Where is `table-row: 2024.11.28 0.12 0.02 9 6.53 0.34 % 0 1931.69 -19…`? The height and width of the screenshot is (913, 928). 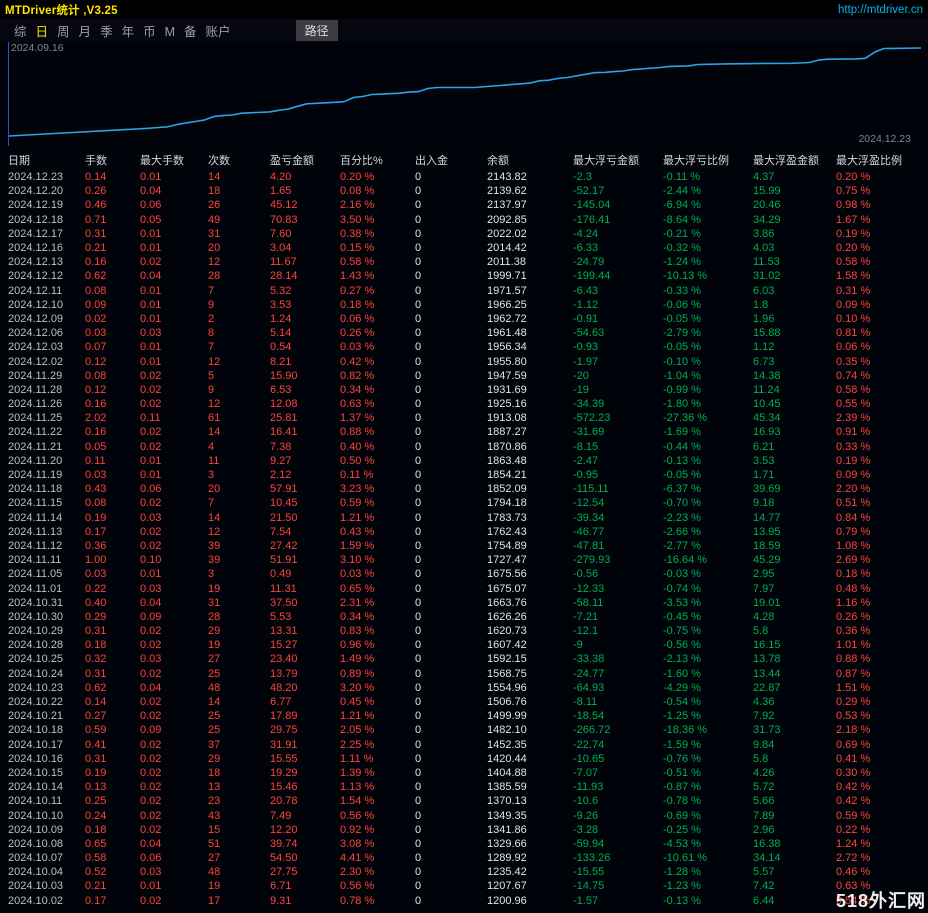 table-row: 2024.11.28 0.12 0.02 9 6.53 0.34 % 0 1931.69 -19… is located at coordinates (464, 390).